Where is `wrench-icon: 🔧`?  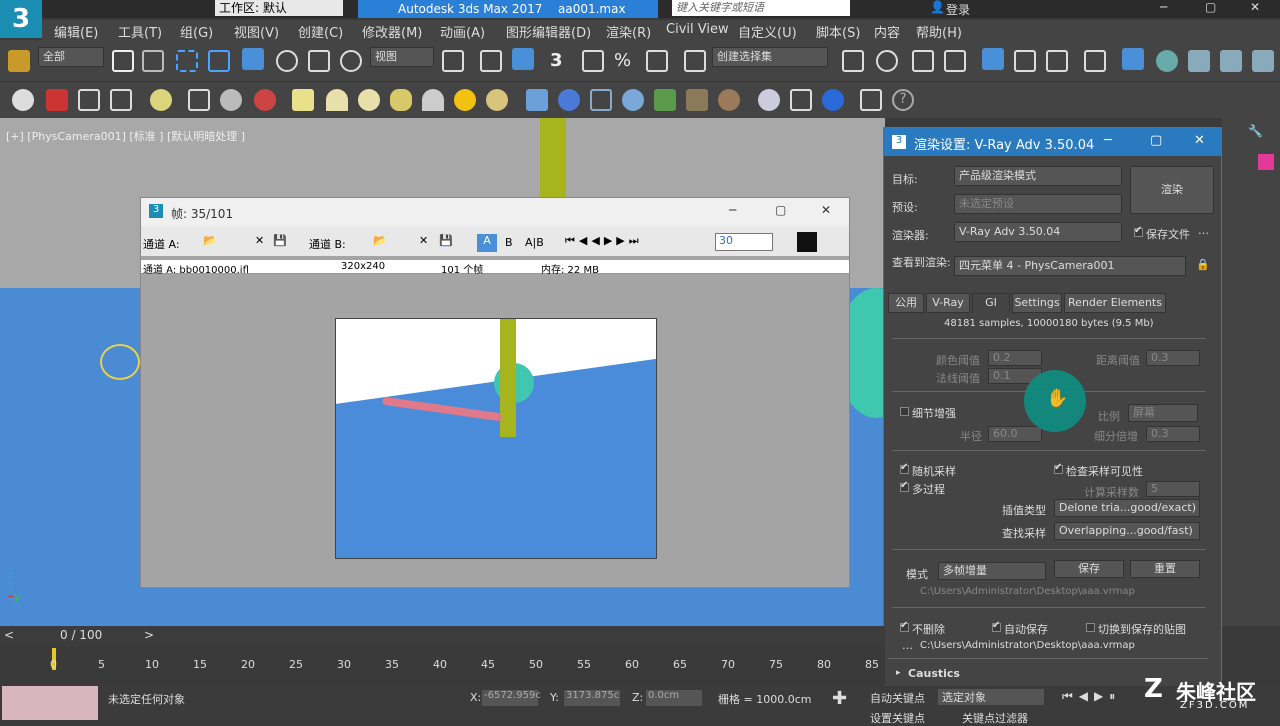 wrench-icon: 🔧 is located at coordinates (1255, 131).